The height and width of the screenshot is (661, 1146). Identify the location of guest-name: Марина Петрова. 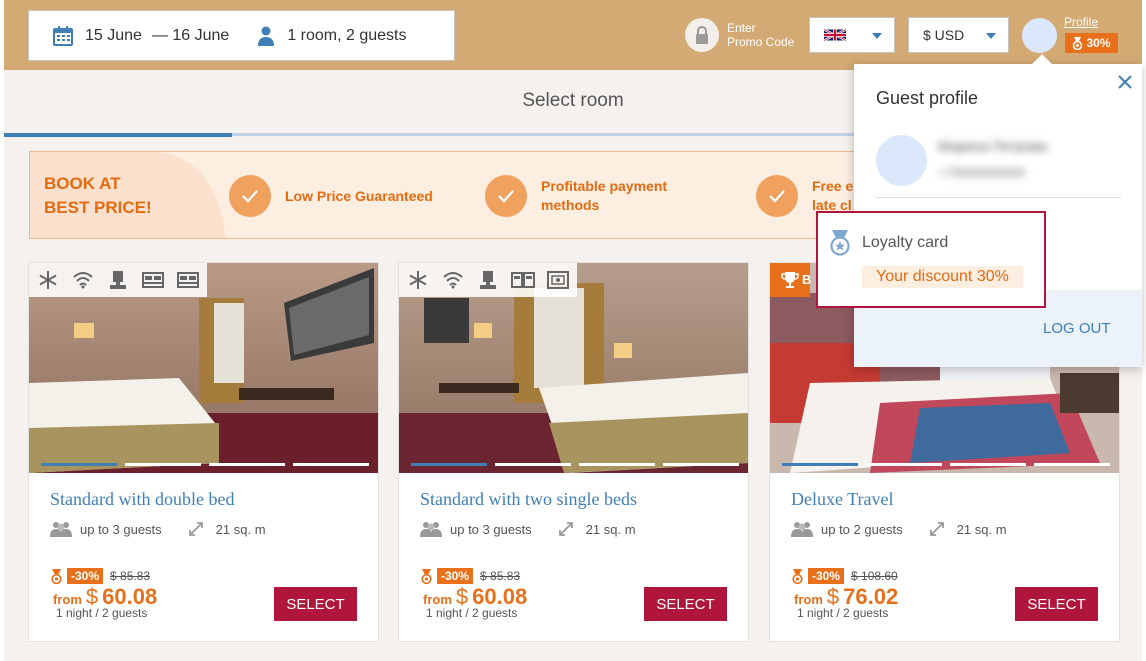
(993, 146).